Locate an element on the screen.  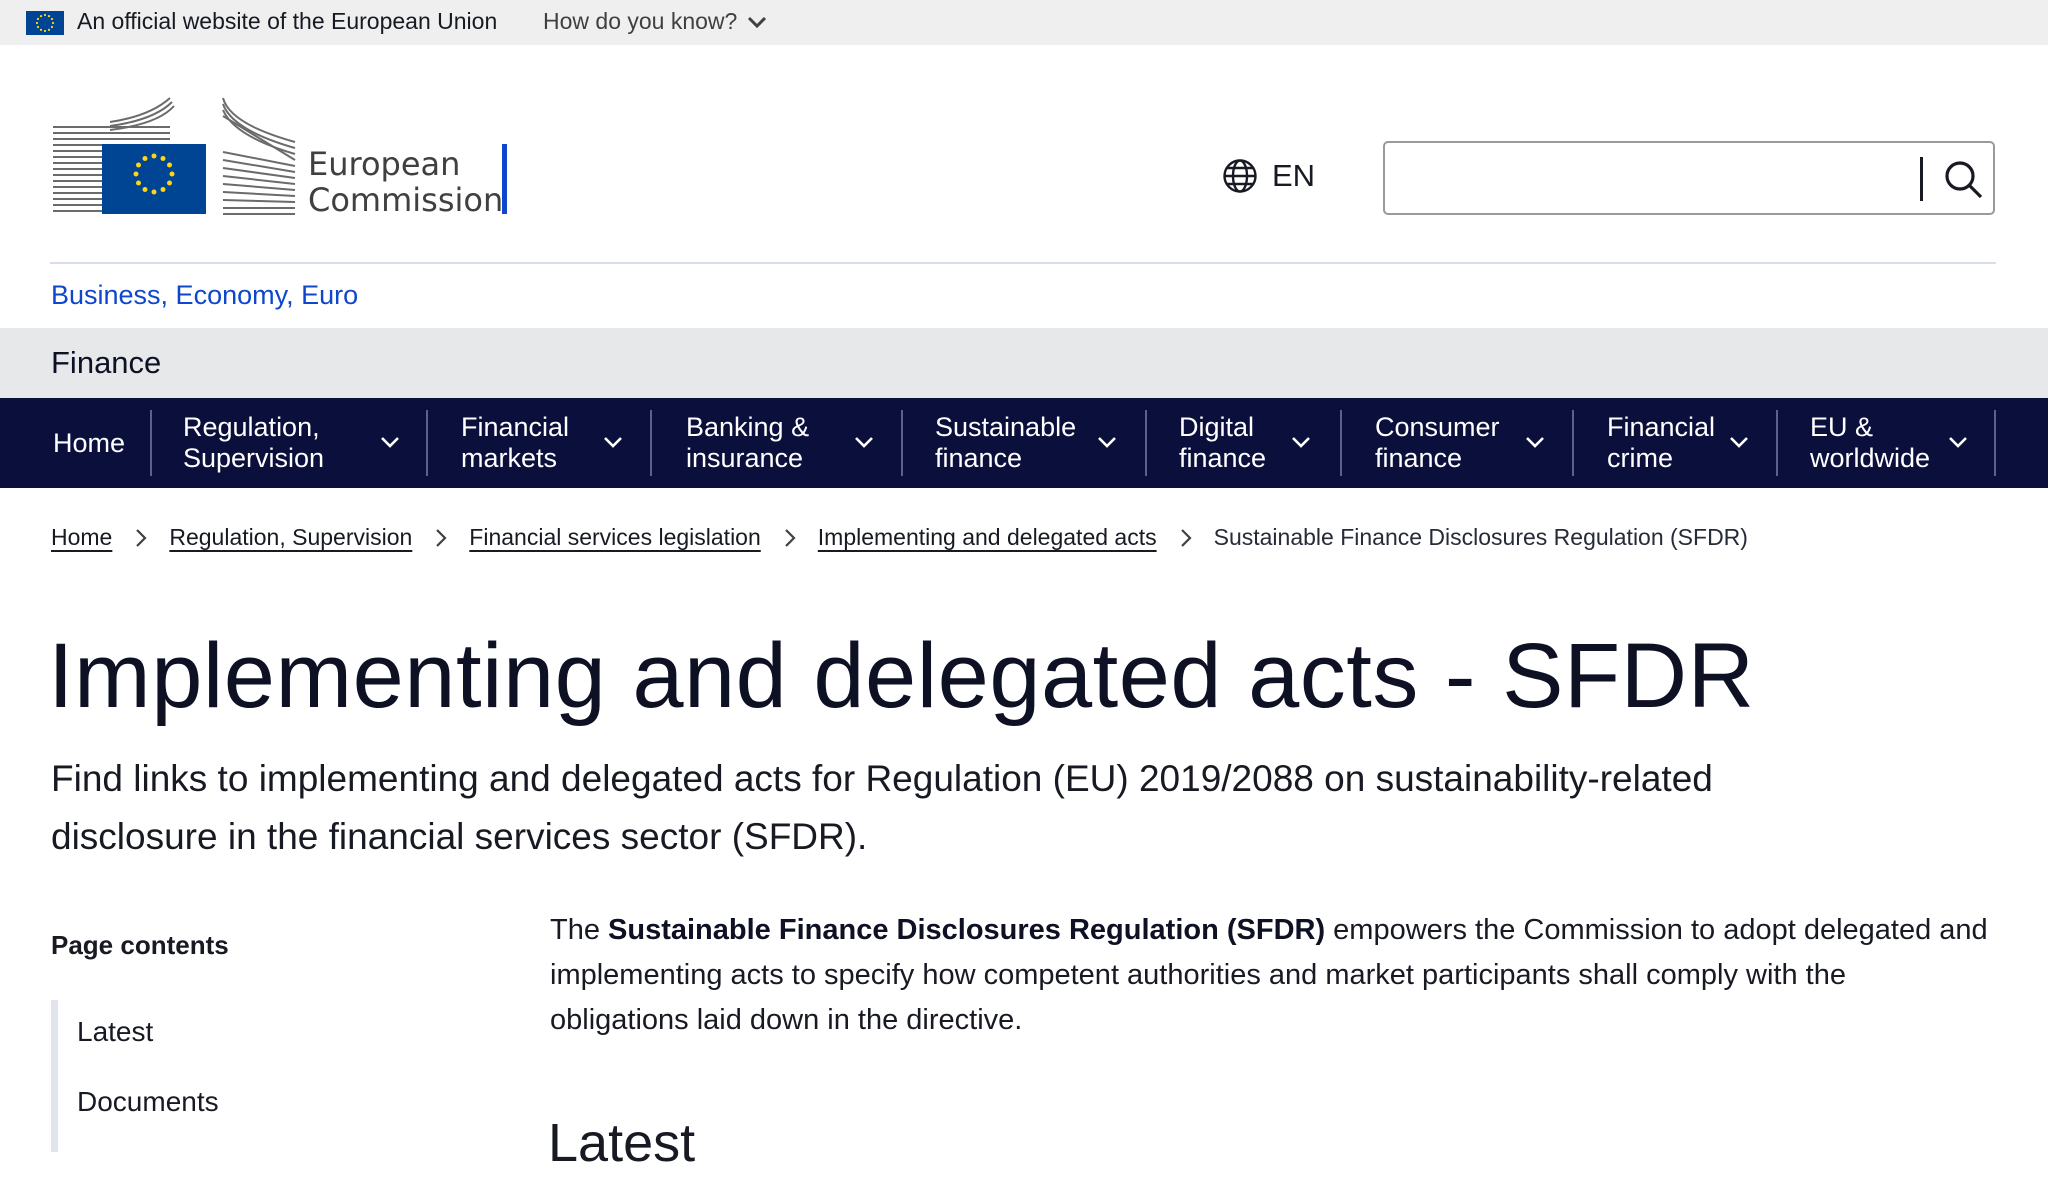
nav-eu-worldwide: EU & worldwide is located at coordinates (1900, 443).